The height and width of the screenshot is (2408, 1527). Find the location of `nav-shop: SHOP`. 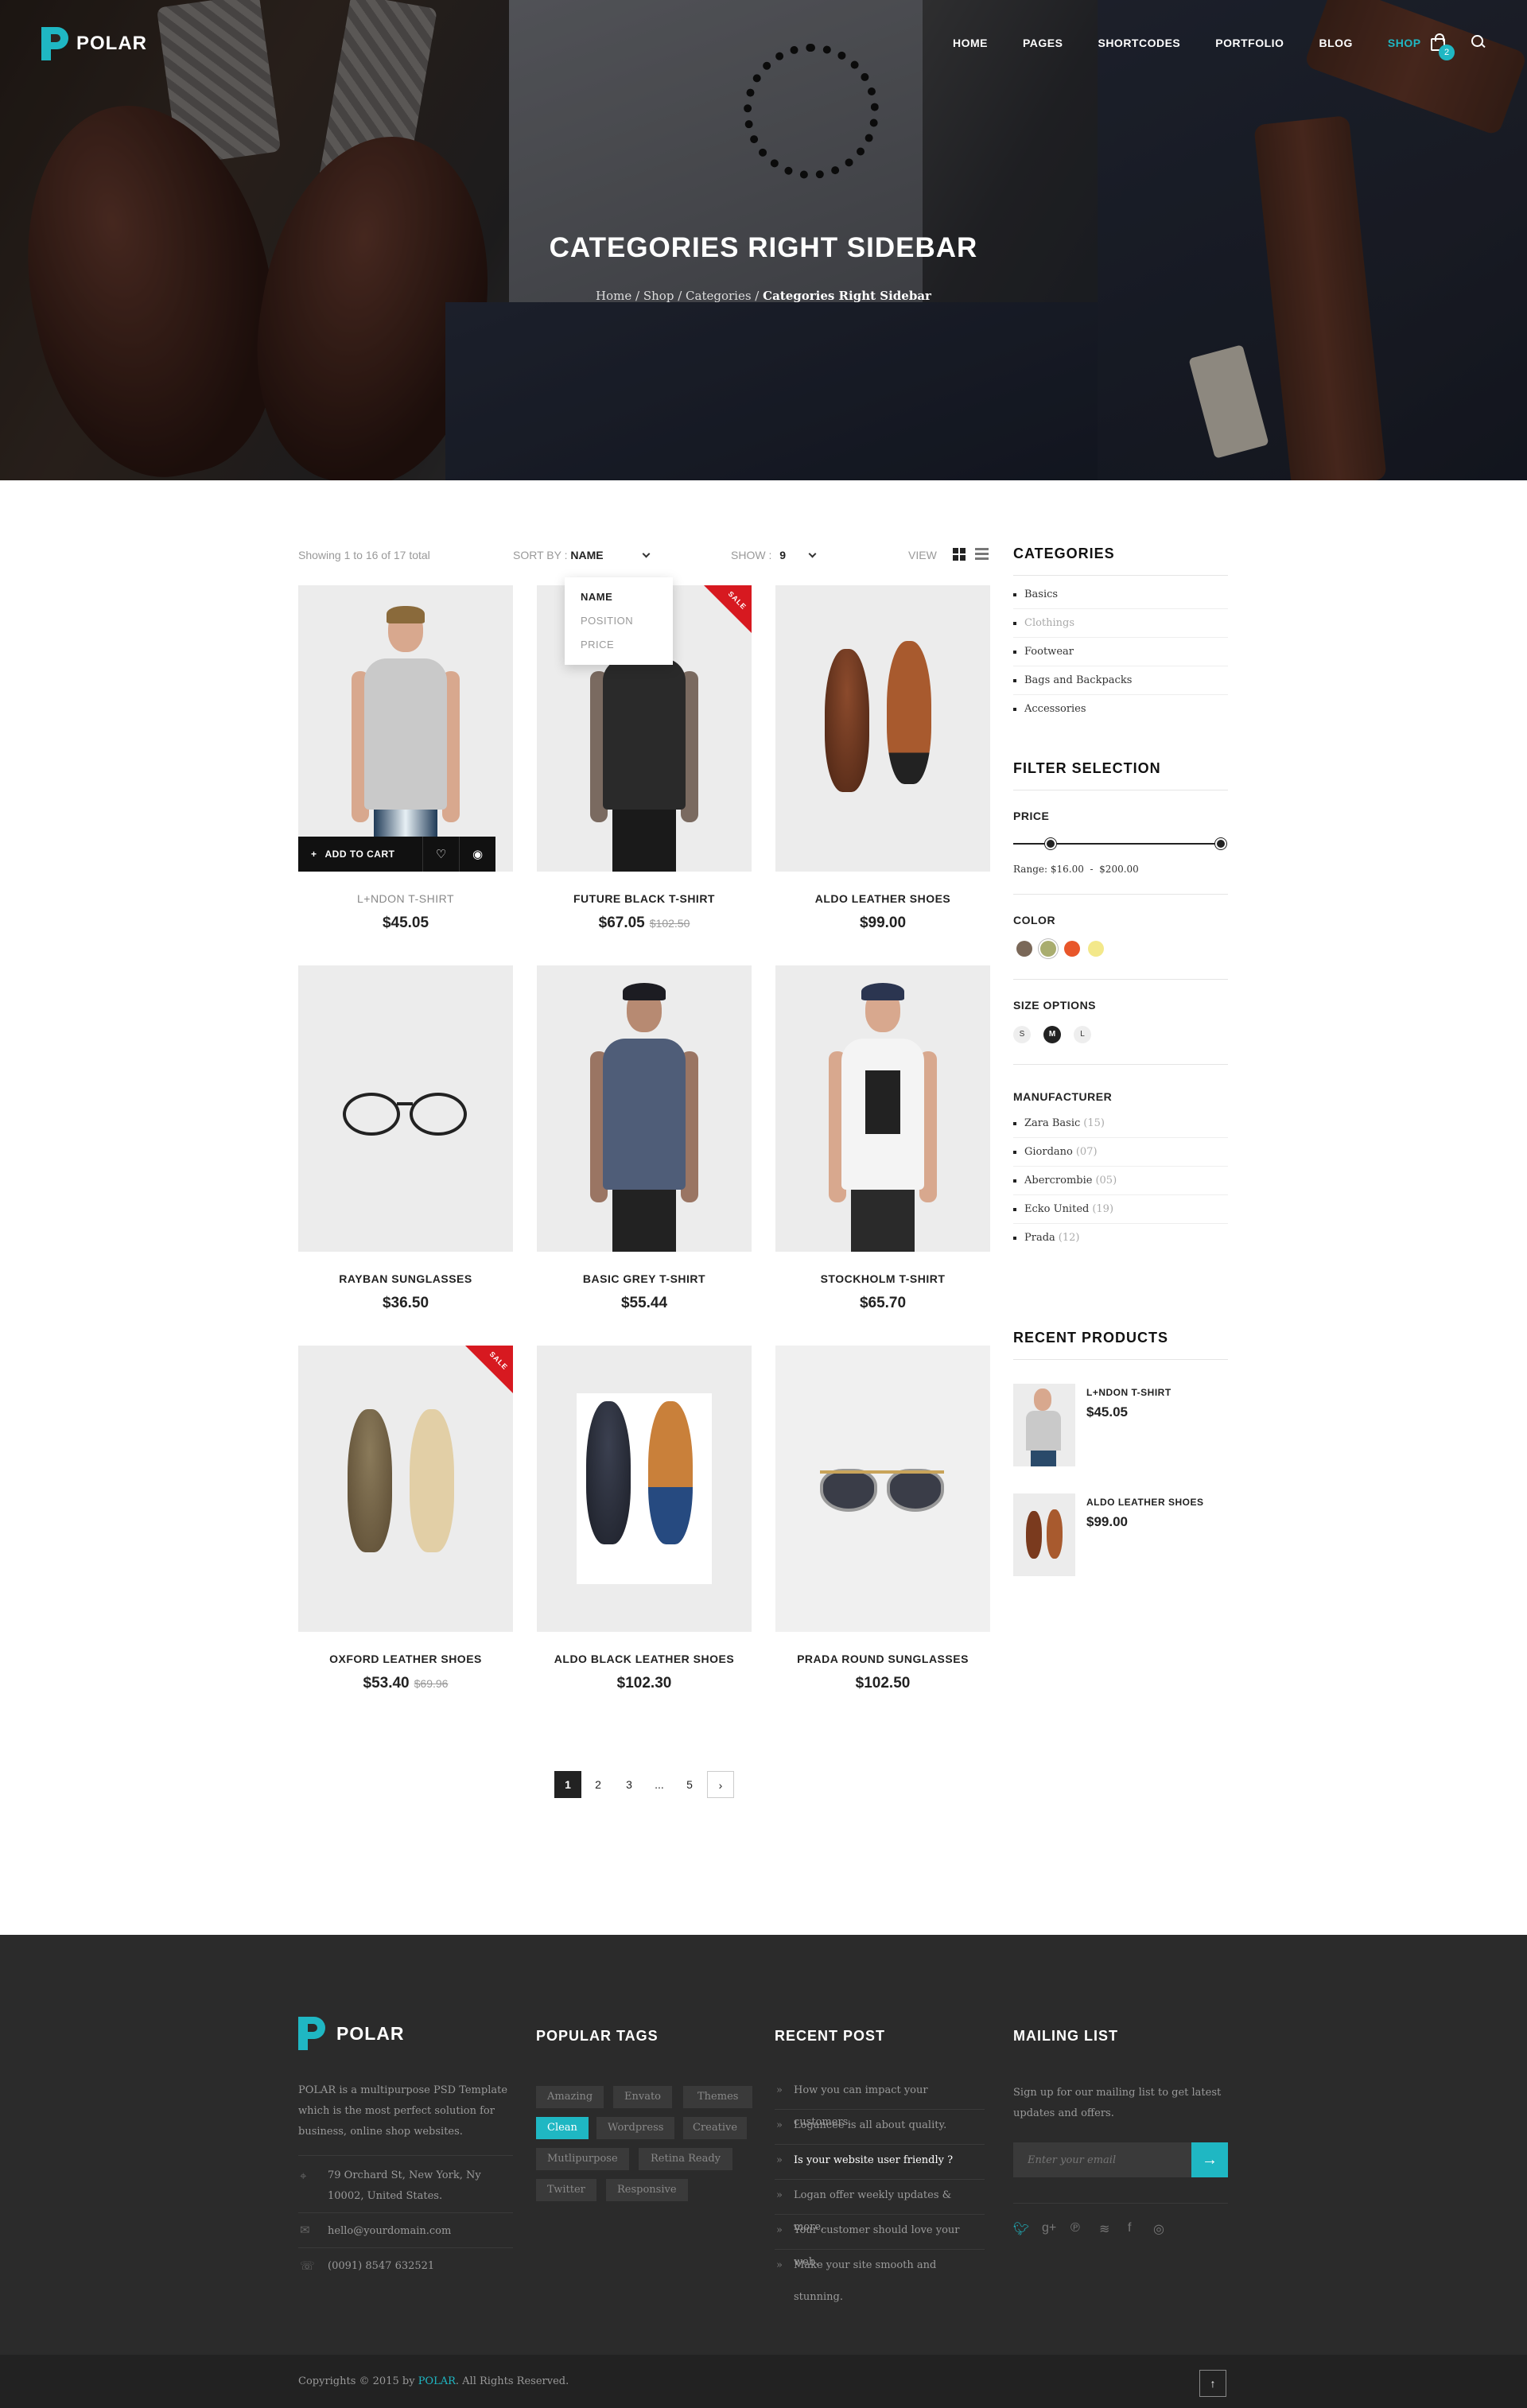

nav-shop: SHOP is located at coordinates (1404, 43).